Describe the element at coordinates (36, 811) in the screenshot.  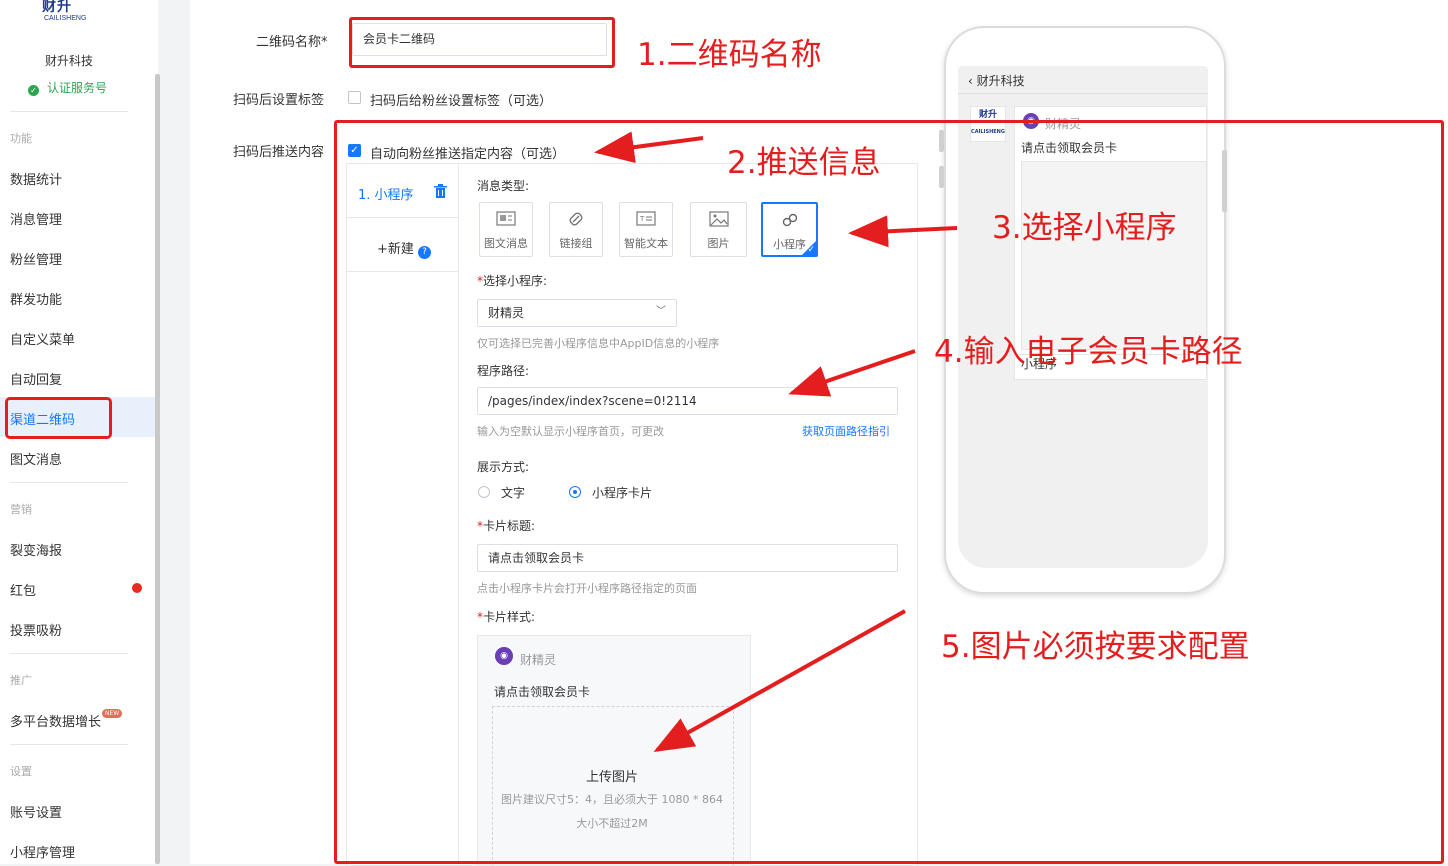
I see `sidebar-item-account-settings: 账号设置` at that location.